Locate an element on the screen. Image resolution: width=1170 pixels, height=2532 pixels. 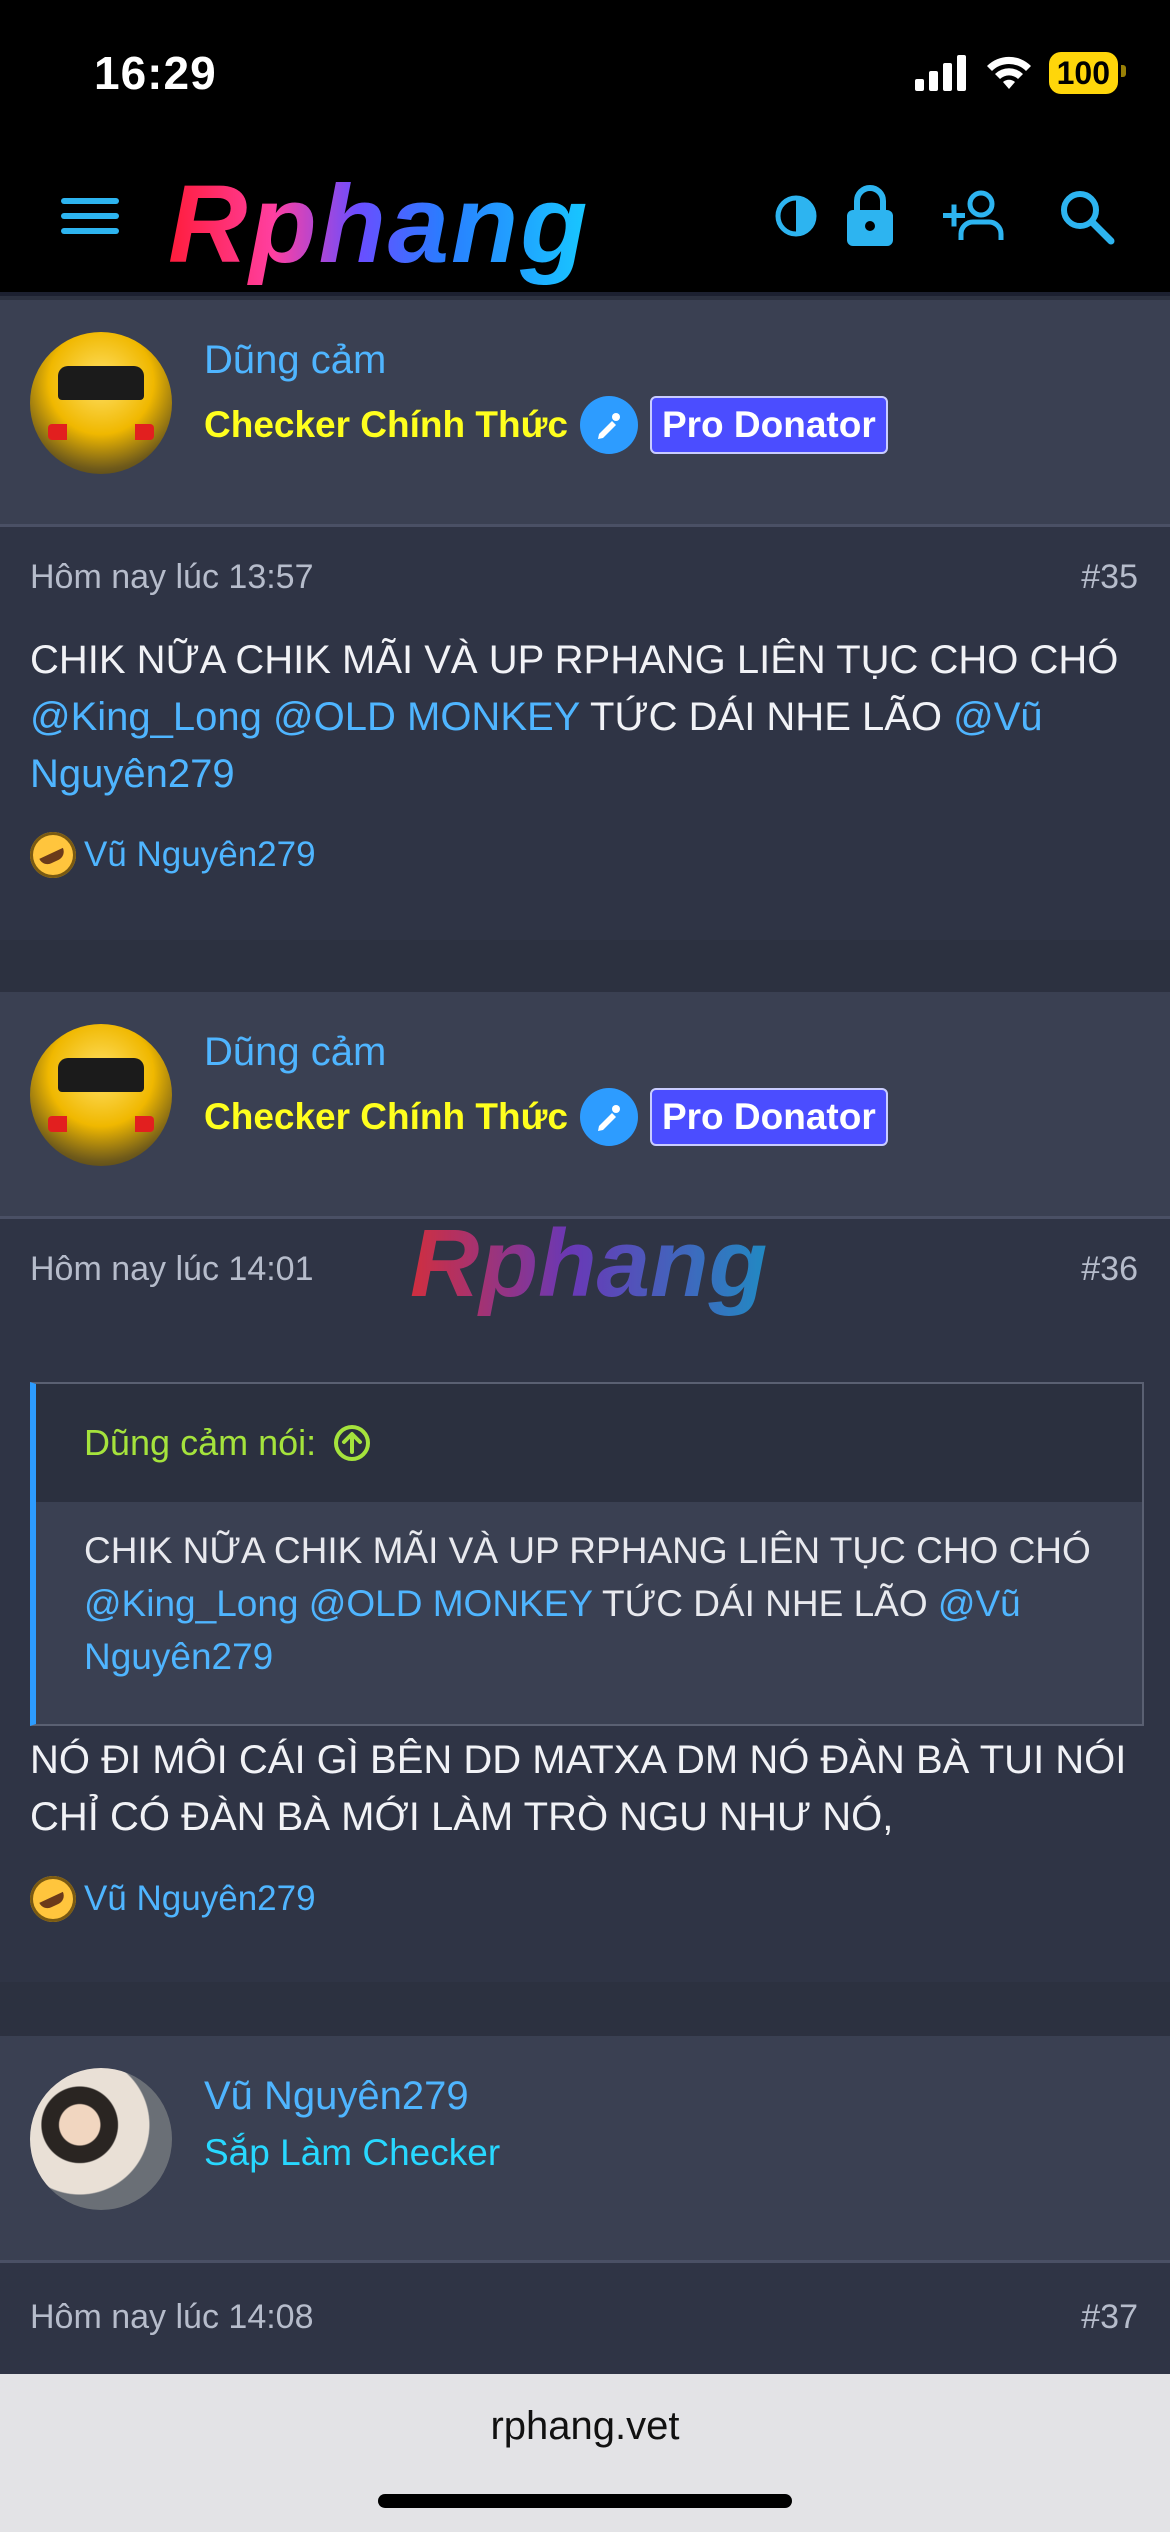
quote-header: Dũng cảm nói: is located at coordinates (589, 1443).